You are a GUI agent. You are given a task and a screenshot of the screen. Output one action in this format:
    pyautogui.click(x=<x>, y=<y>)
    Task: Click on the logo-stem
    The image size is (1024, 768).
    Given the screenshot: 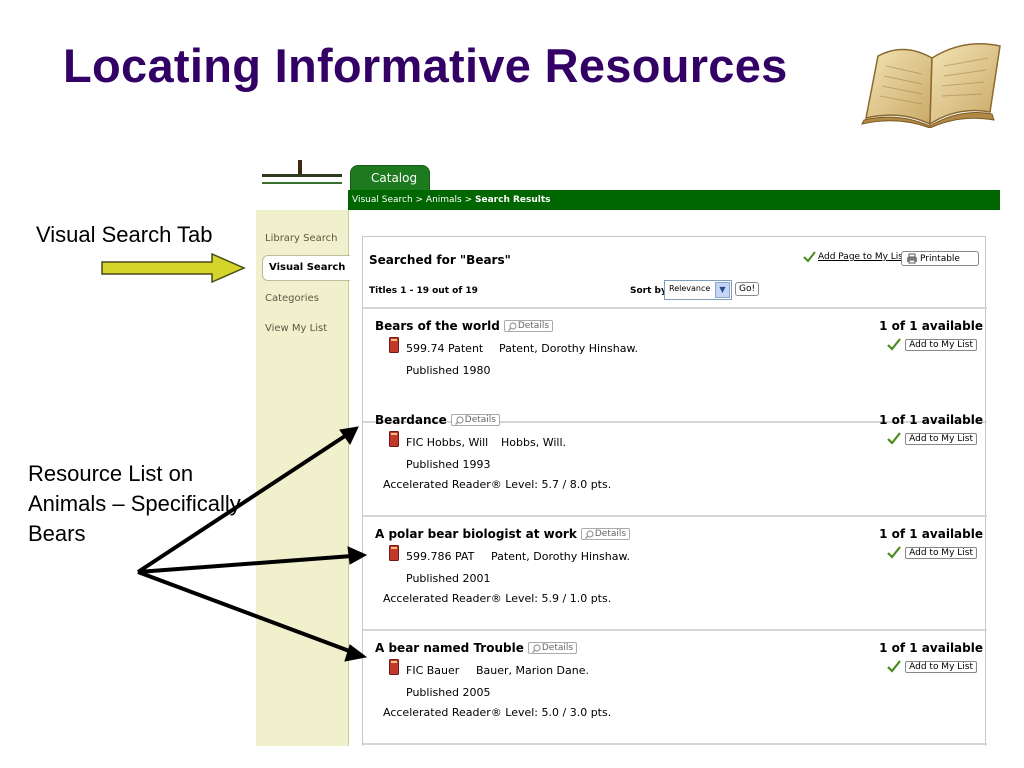 What is the action you would take?
    pyautogui.click(x=300, y=167)
    